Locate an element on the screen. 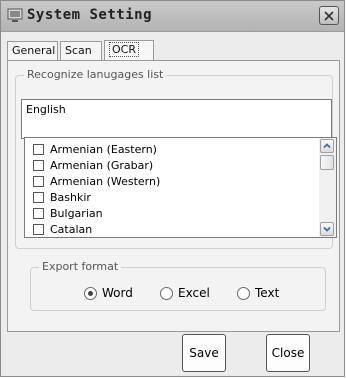  export-format-legend: Export format is located at coordinates (80, 266).